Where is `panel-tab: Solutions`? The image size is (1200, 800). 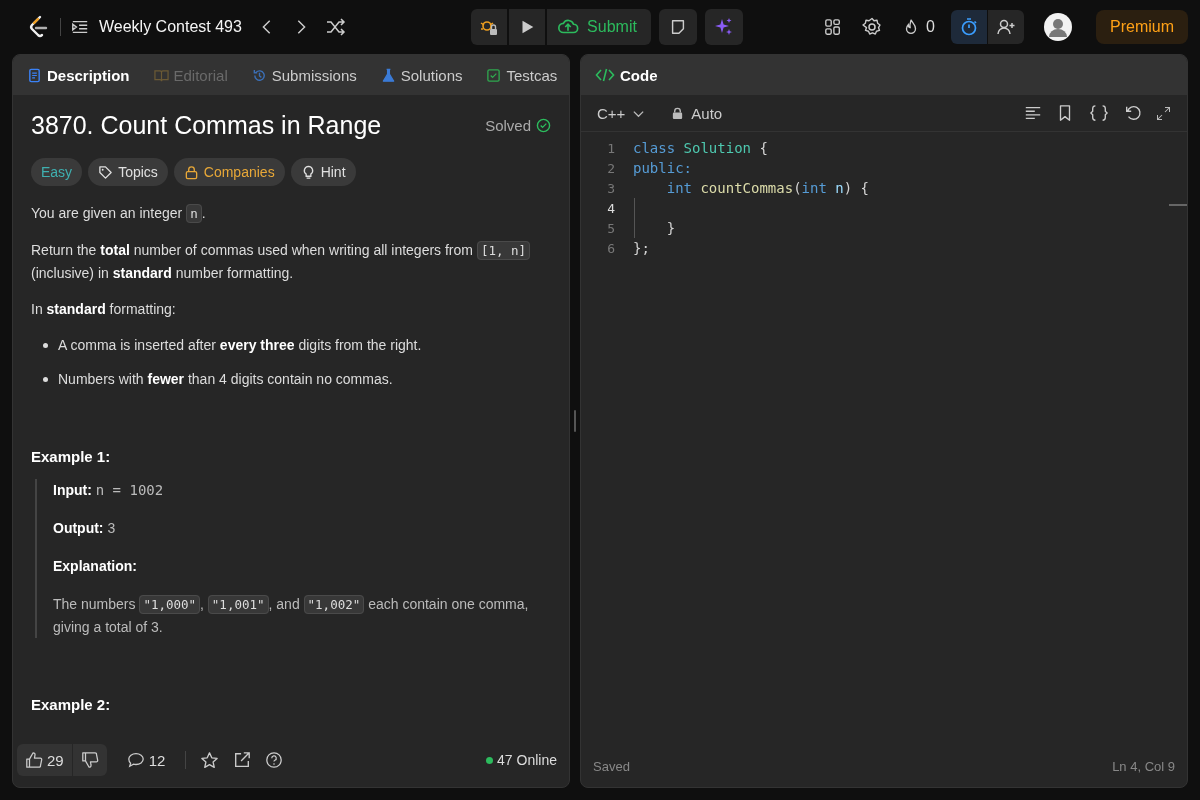 panel-tab: Solutions is located at coordinates (421, 75).